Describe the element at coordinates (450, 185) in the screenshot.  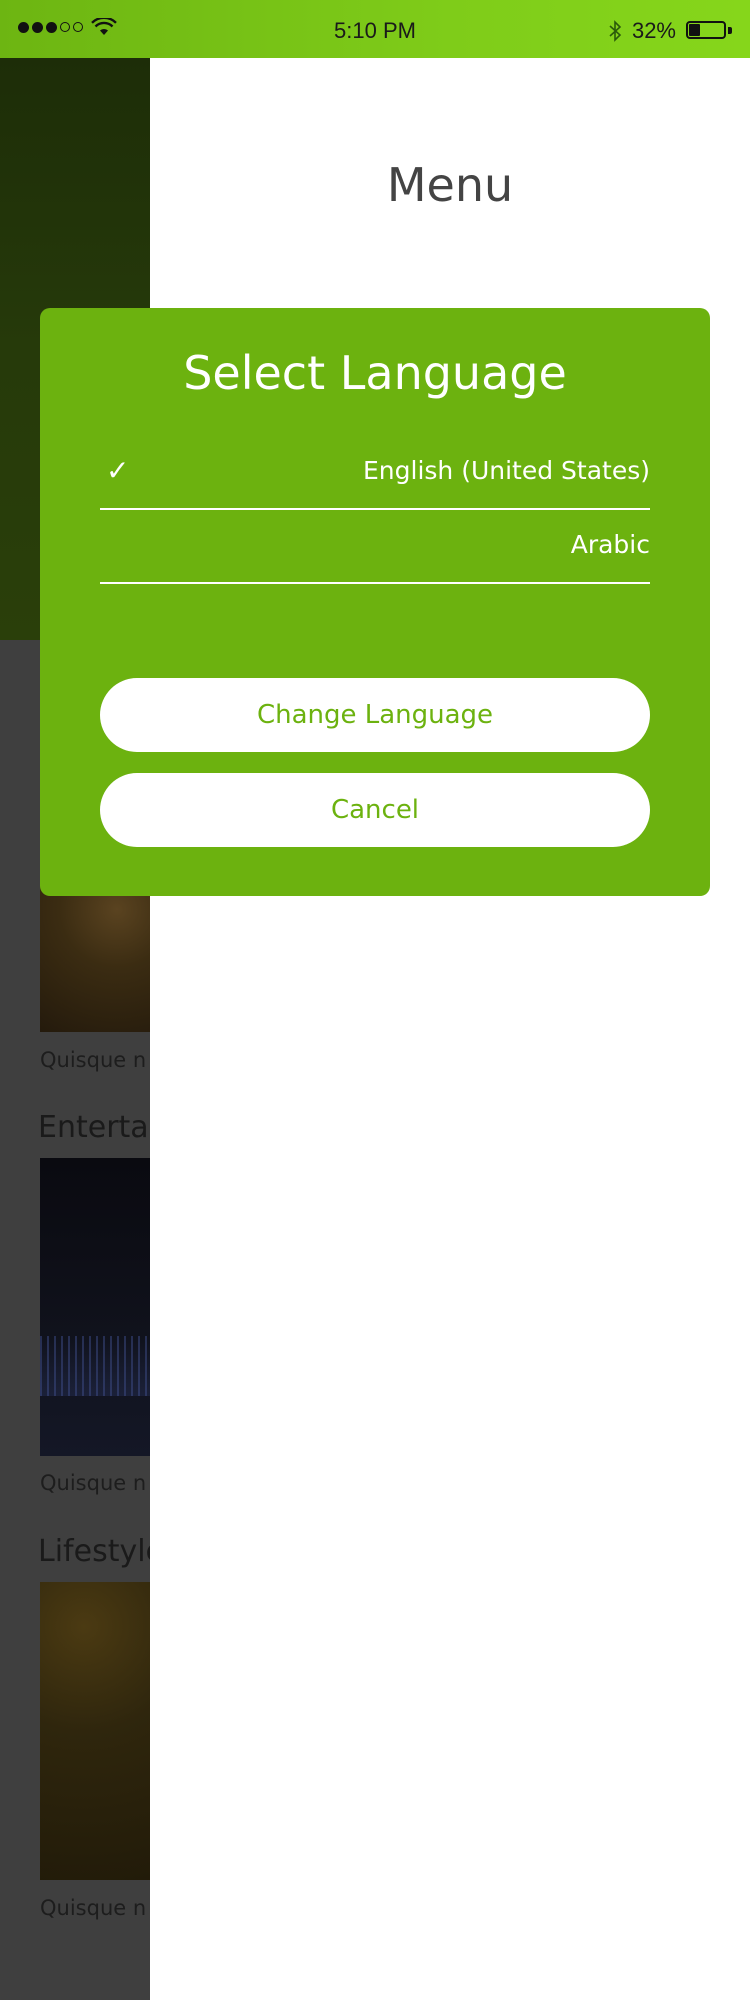
I see `menu-title: Menu` at that location.